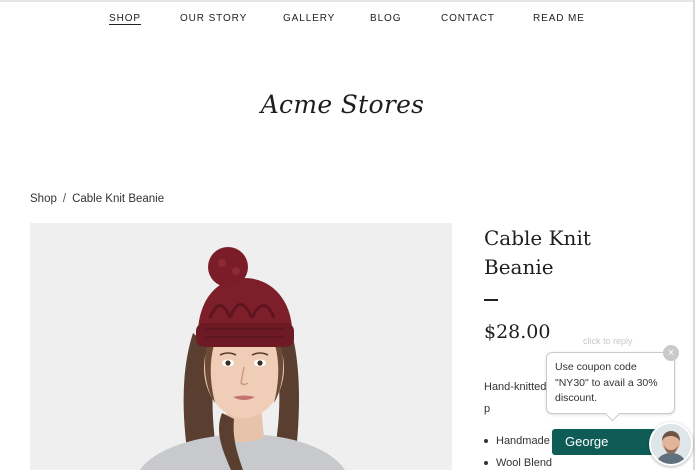 The height and width of the screenshot is (474, 695). I want to click on feature-item: Handmade, so click(518, 441).